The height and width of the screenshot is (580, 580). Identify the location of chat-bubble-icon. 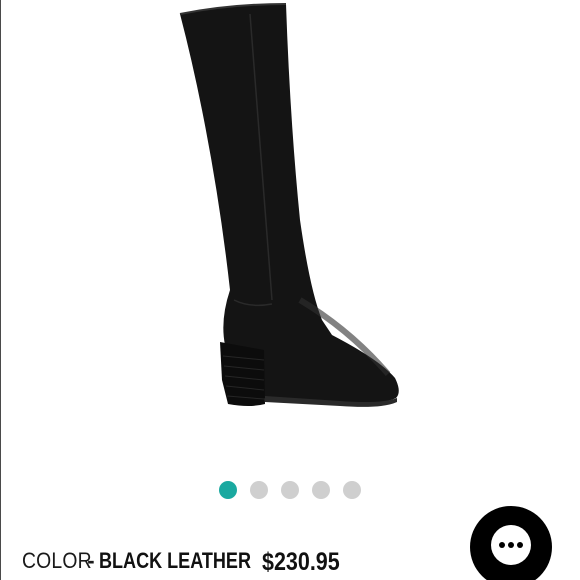
(511, 545).